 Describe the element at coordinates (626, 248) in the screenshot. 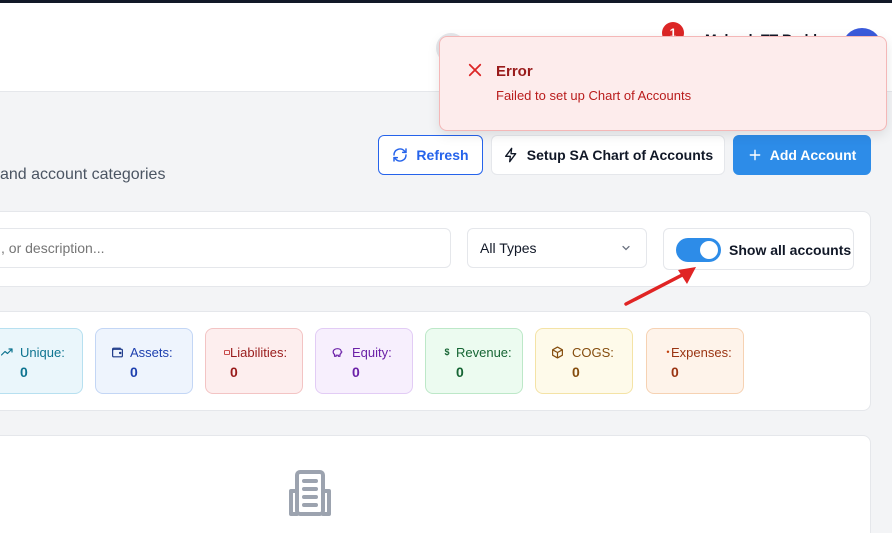

I see `chevron-down-icon` at that location.